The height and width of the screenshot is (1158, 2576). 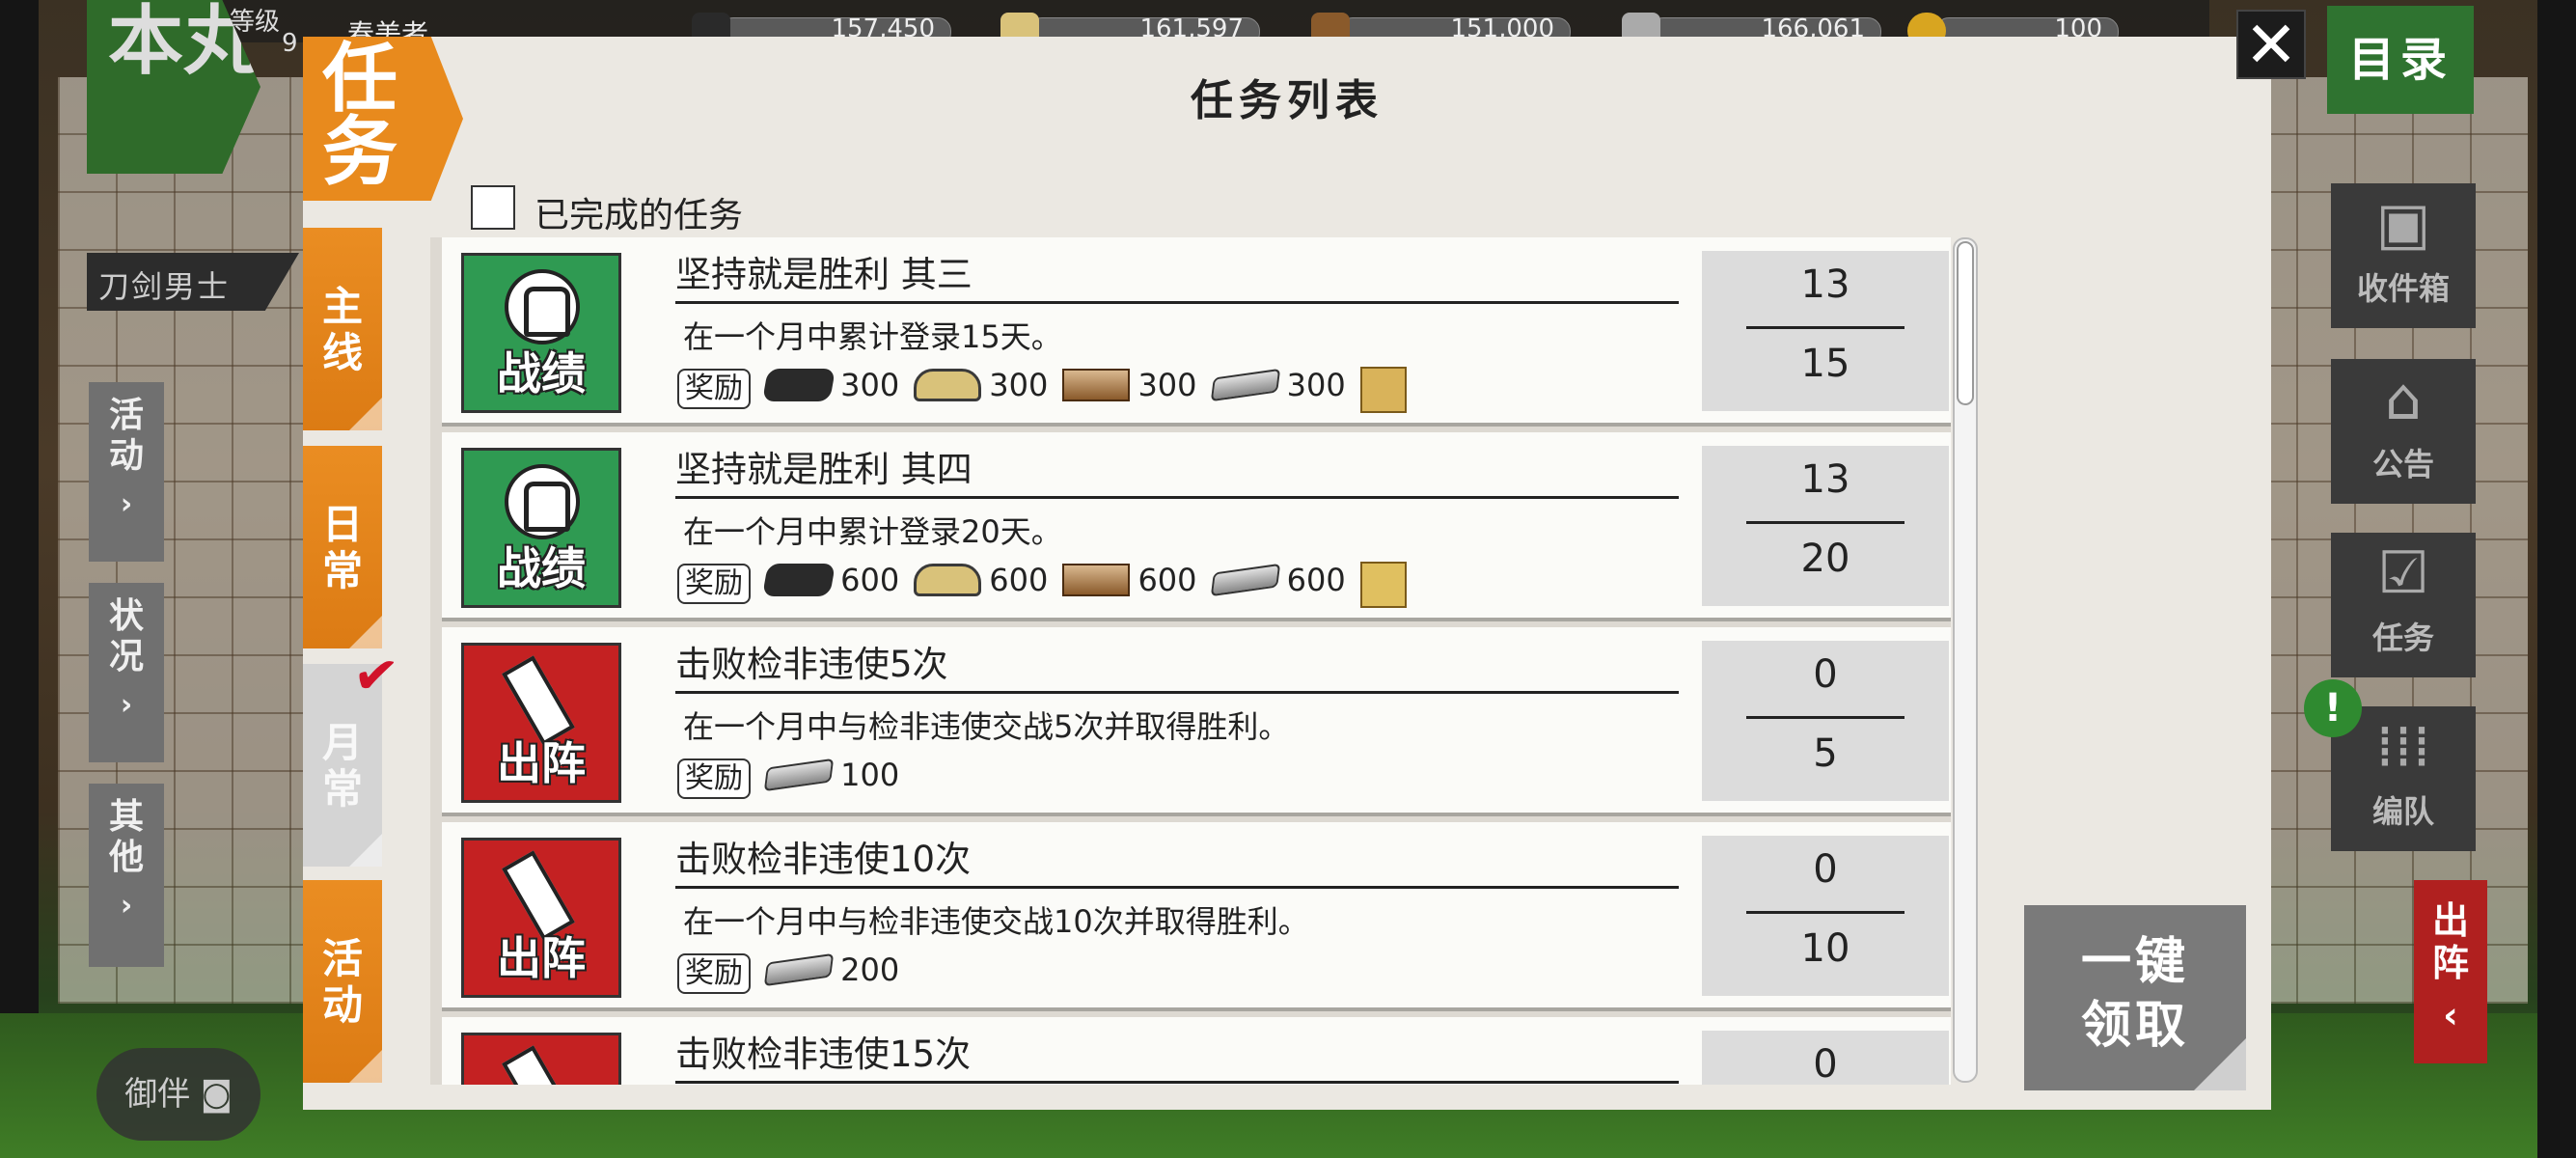 What do you see at coordinates (1383, 390) in the screenshot?
I see `bonus-scroll-icon` at bounding box center [1383, 390].